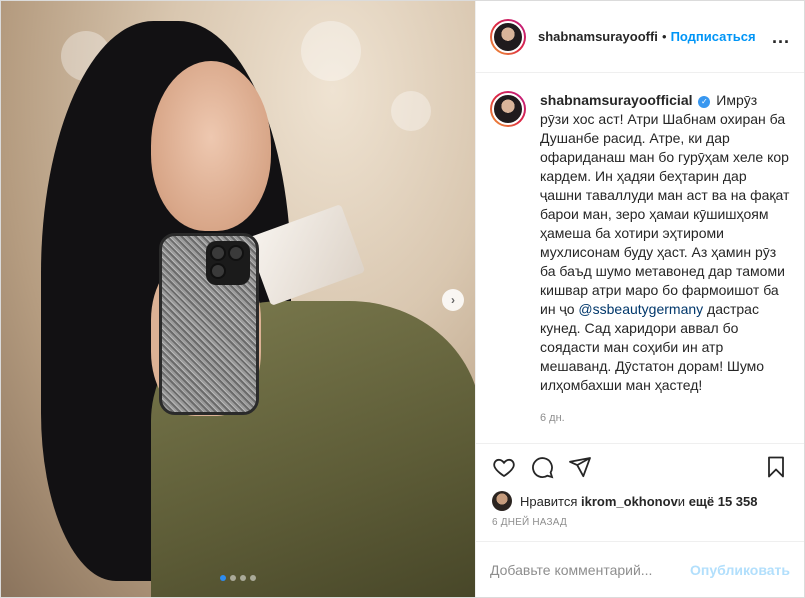 Image resolution: width=805 pixels, height=598 pixels. I want to click on follow-button: Подписаться, so click(713, 36).